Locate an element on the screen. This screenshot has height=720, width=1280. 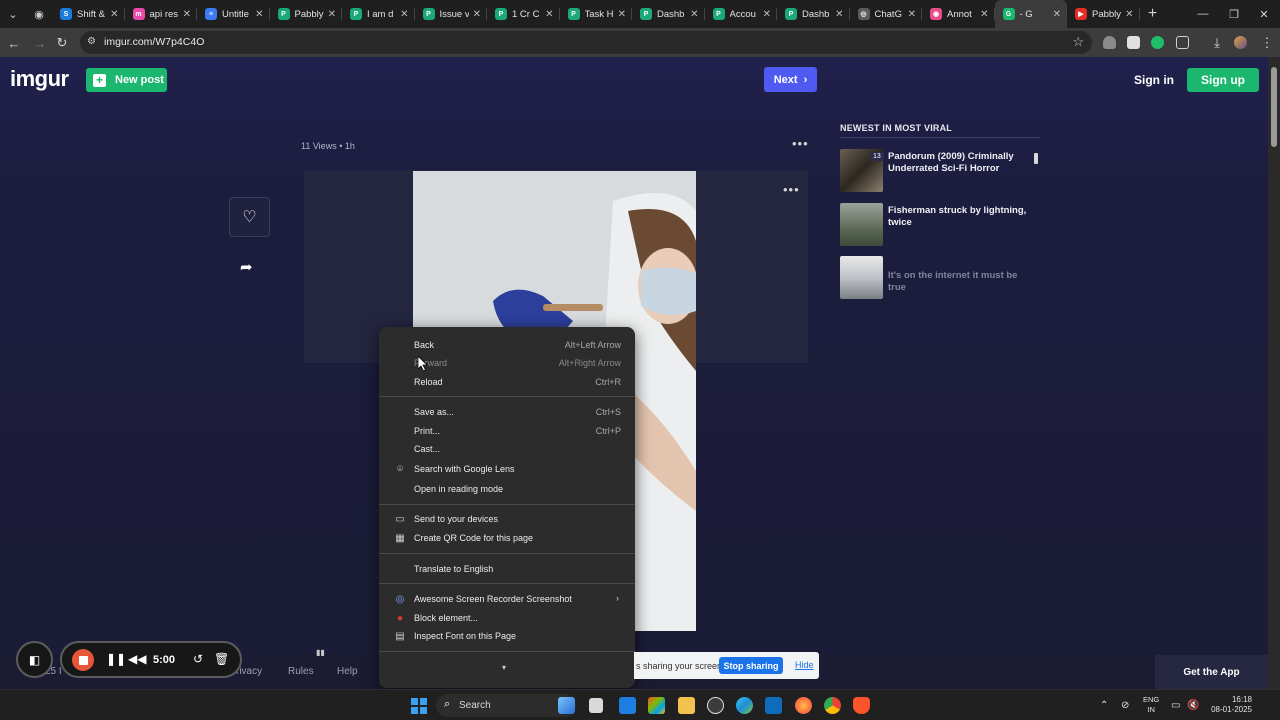
restart-icon: ↺ is located at coordinates (198, 659).